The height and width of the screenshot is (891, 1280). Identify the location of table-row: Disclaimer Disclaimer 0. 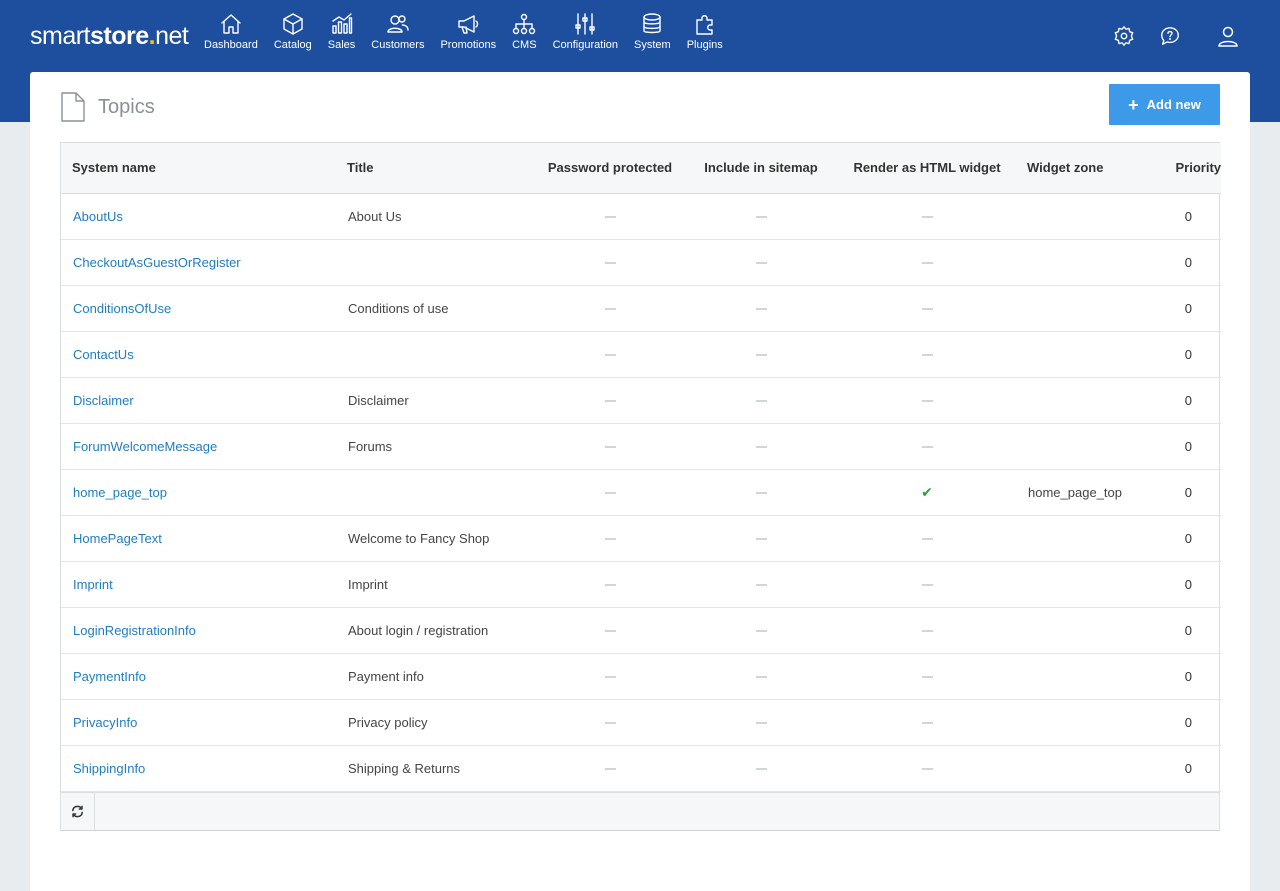
(641, 400).